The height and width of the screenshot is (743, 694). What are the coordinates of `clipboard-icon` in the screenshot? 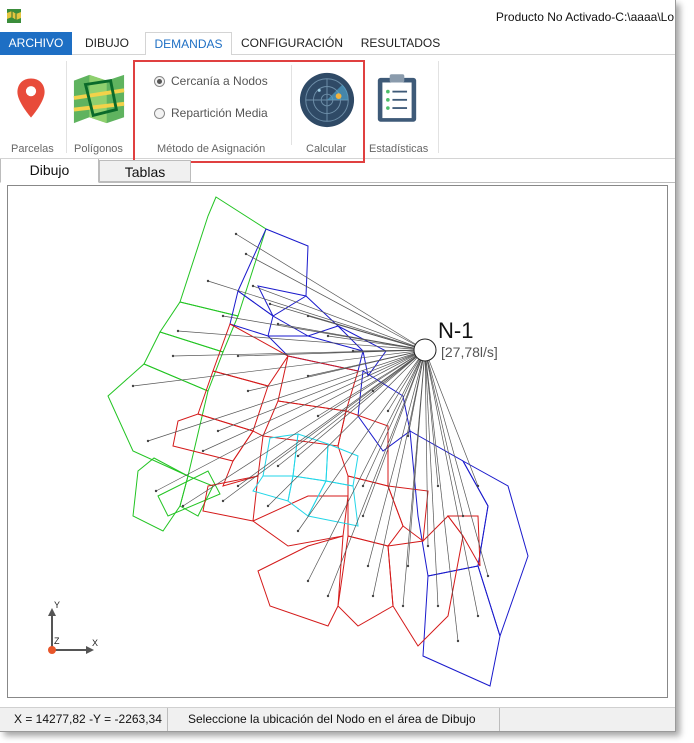 It's located at (397, 98).